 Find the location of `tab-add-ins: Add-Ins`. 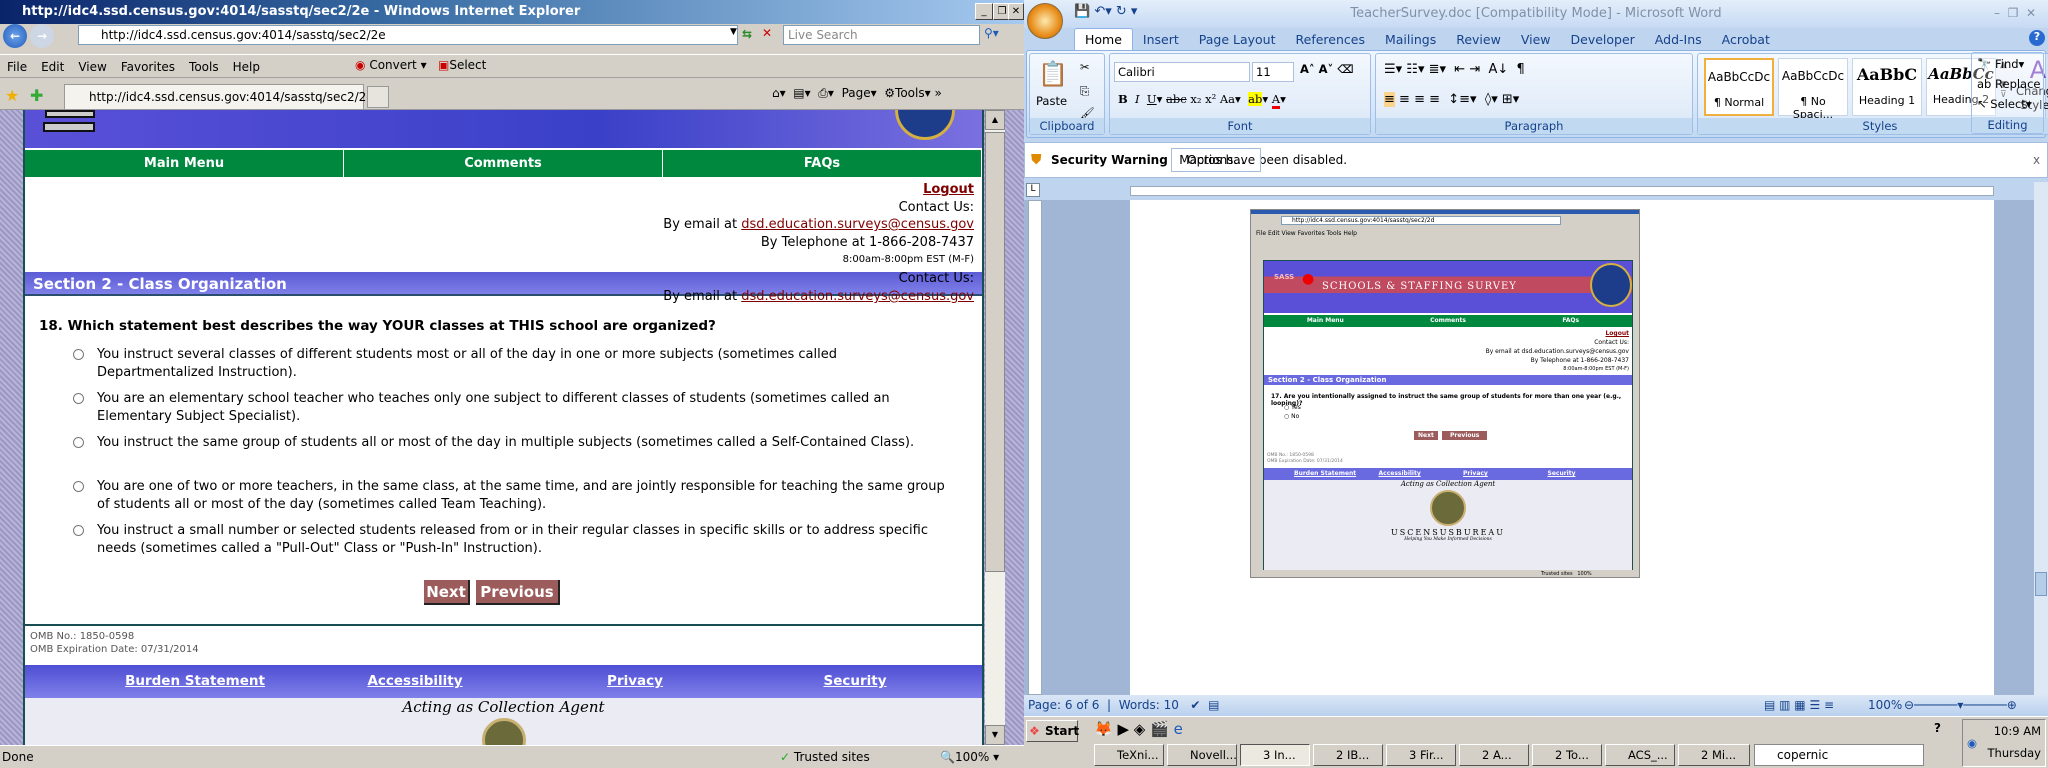

tab-add-ins: Add-Ins is located at coordinates (1678, 39).